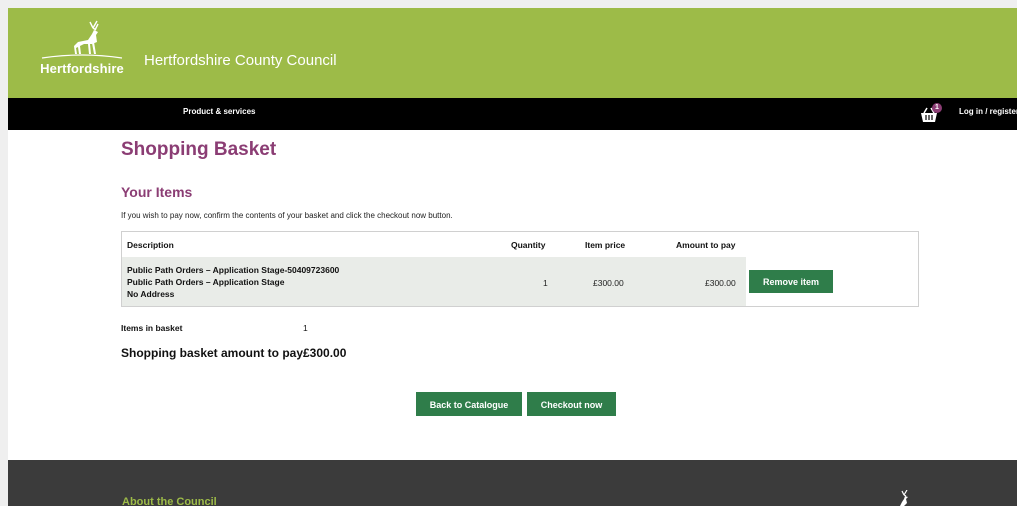 This screenshot has width=1017, height=506. Describe the element at coordinates (605, 245) in the screenshot. I see `header-item-price: Item price` at that location.